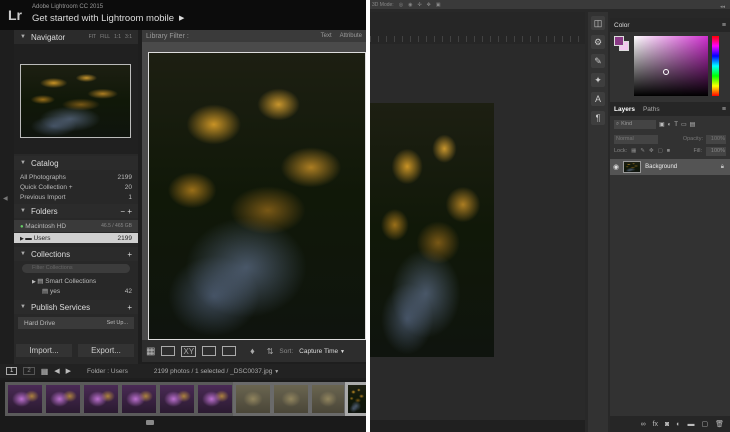 The height and width of the screenshot is (432, 730). What do you see at coordinates (76, 268) in the screenshot?
I see `collections-filter: Filter Collections` at bounding box center [76, 268].